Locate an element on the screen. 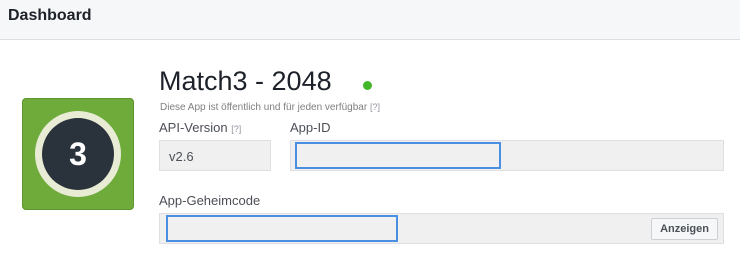 This screenshot has width=740, height=257. app-id-value is located at coordinates (398, 155).